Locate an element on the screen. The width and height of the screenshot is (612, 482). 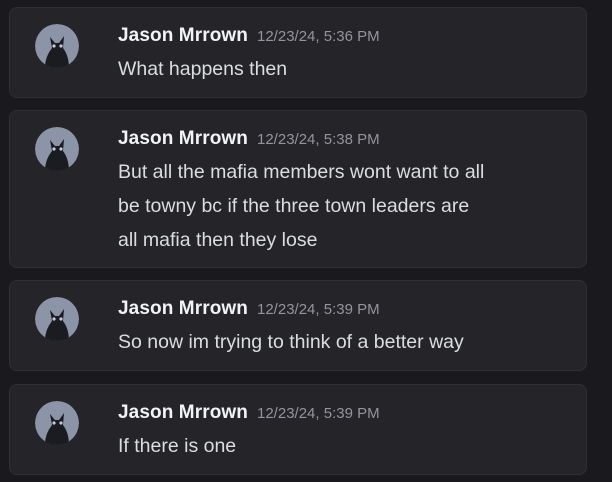
message-line: all mafia then they lose is located at coordinates (218, 240).